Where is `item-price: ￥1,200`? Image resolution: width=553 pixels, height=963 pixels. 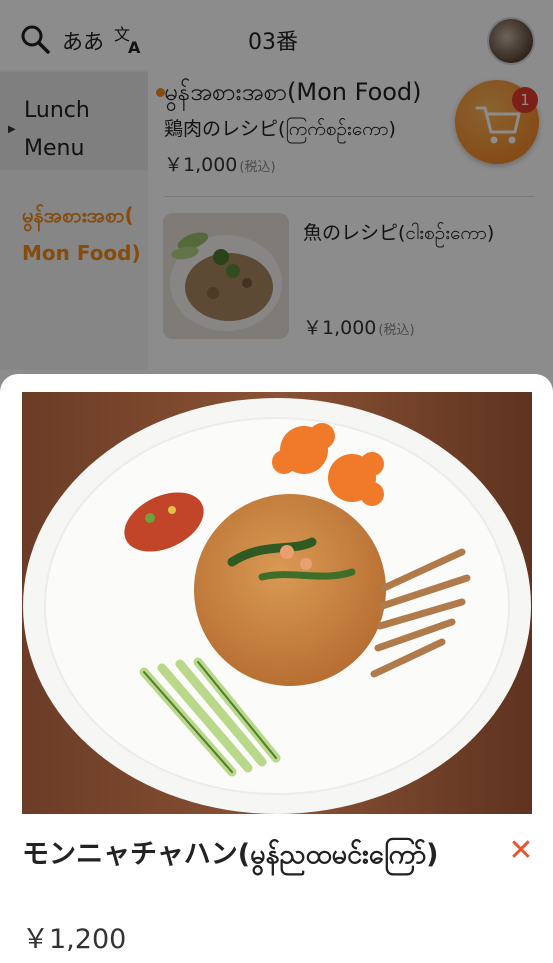 item-price: ￥1,200 is located at coordinates (74, 939).